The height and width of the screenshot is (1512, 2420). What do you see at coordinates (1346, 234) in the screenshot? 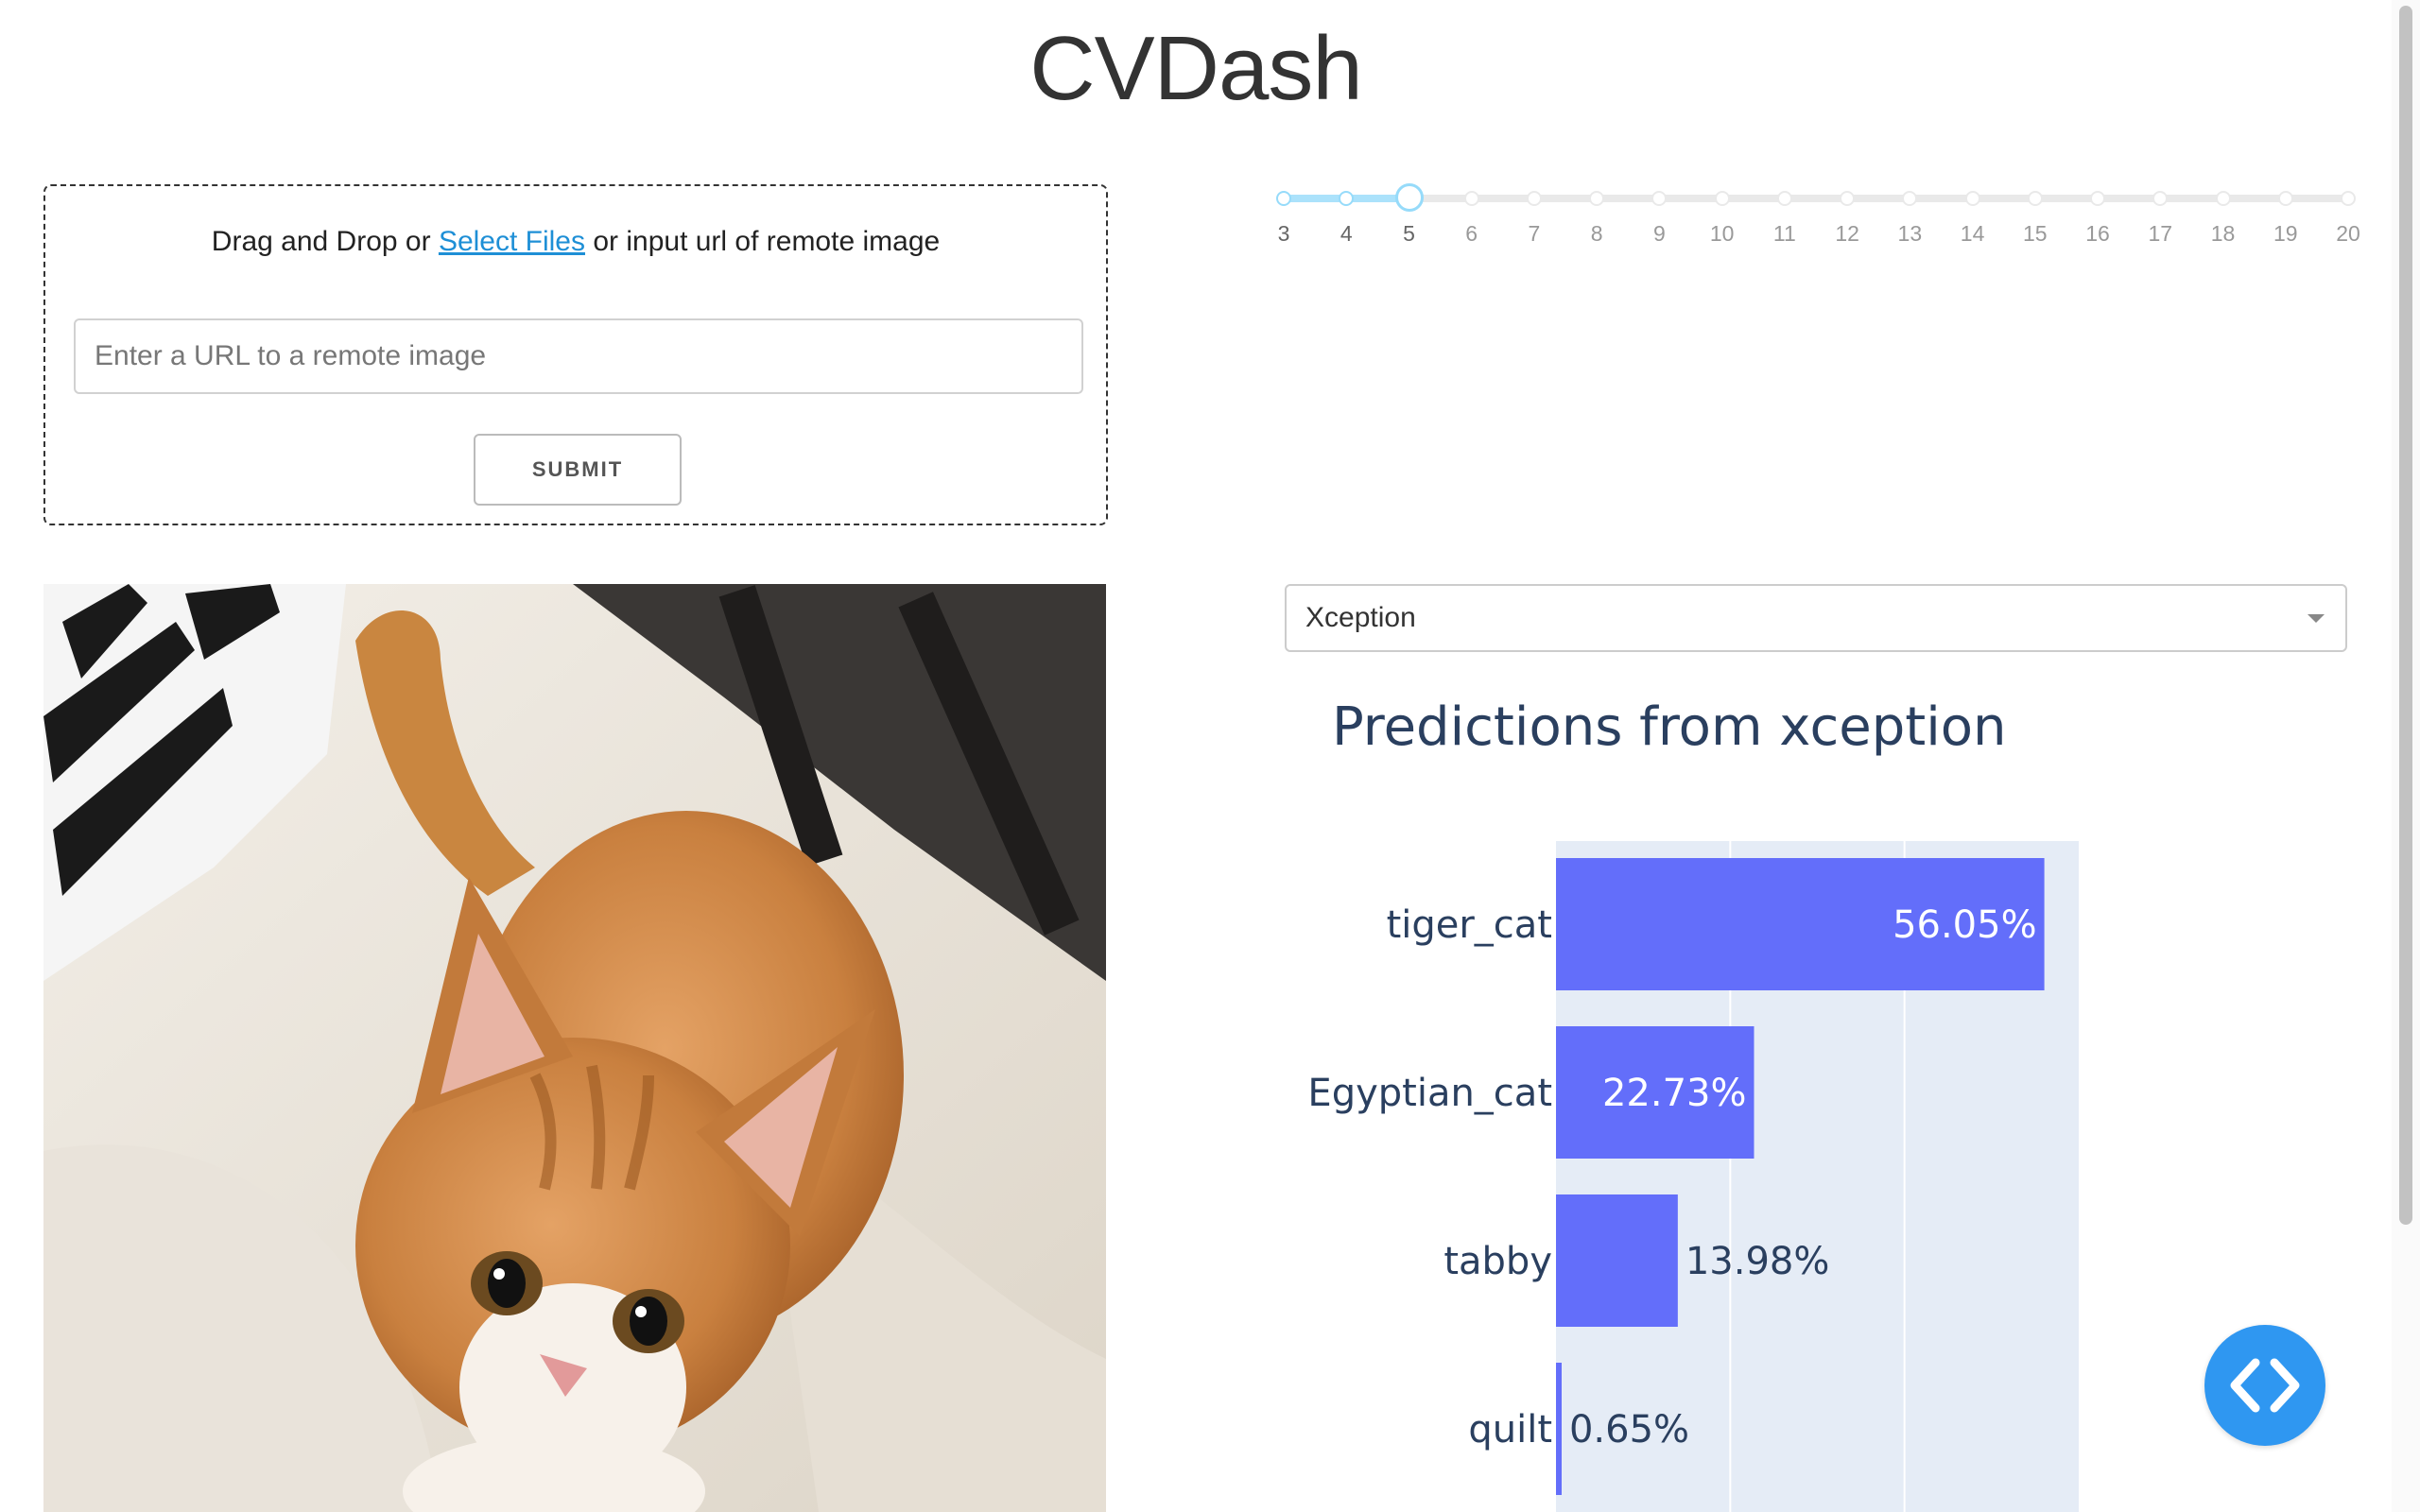
I see `slider-mark-label: 4` at bounding box center [1346, 234].